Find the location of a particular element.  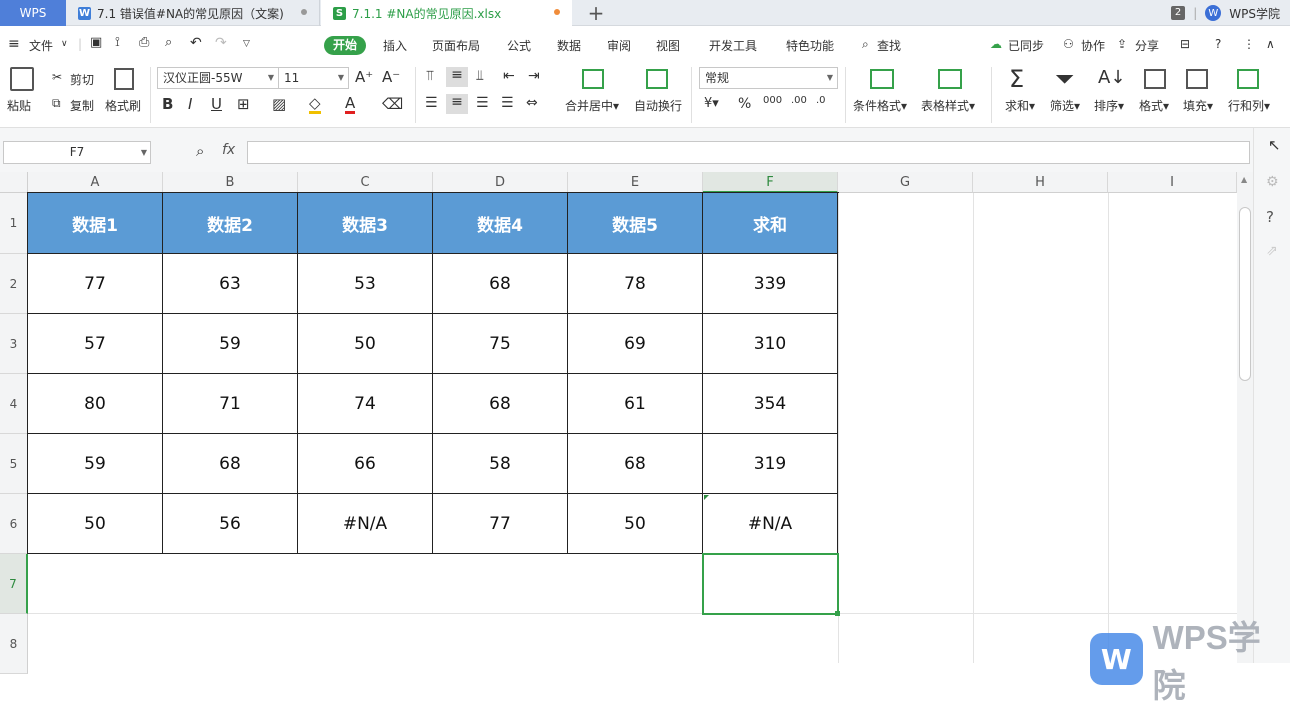

row-header-5: 5 is located at coordinates (14, 464).